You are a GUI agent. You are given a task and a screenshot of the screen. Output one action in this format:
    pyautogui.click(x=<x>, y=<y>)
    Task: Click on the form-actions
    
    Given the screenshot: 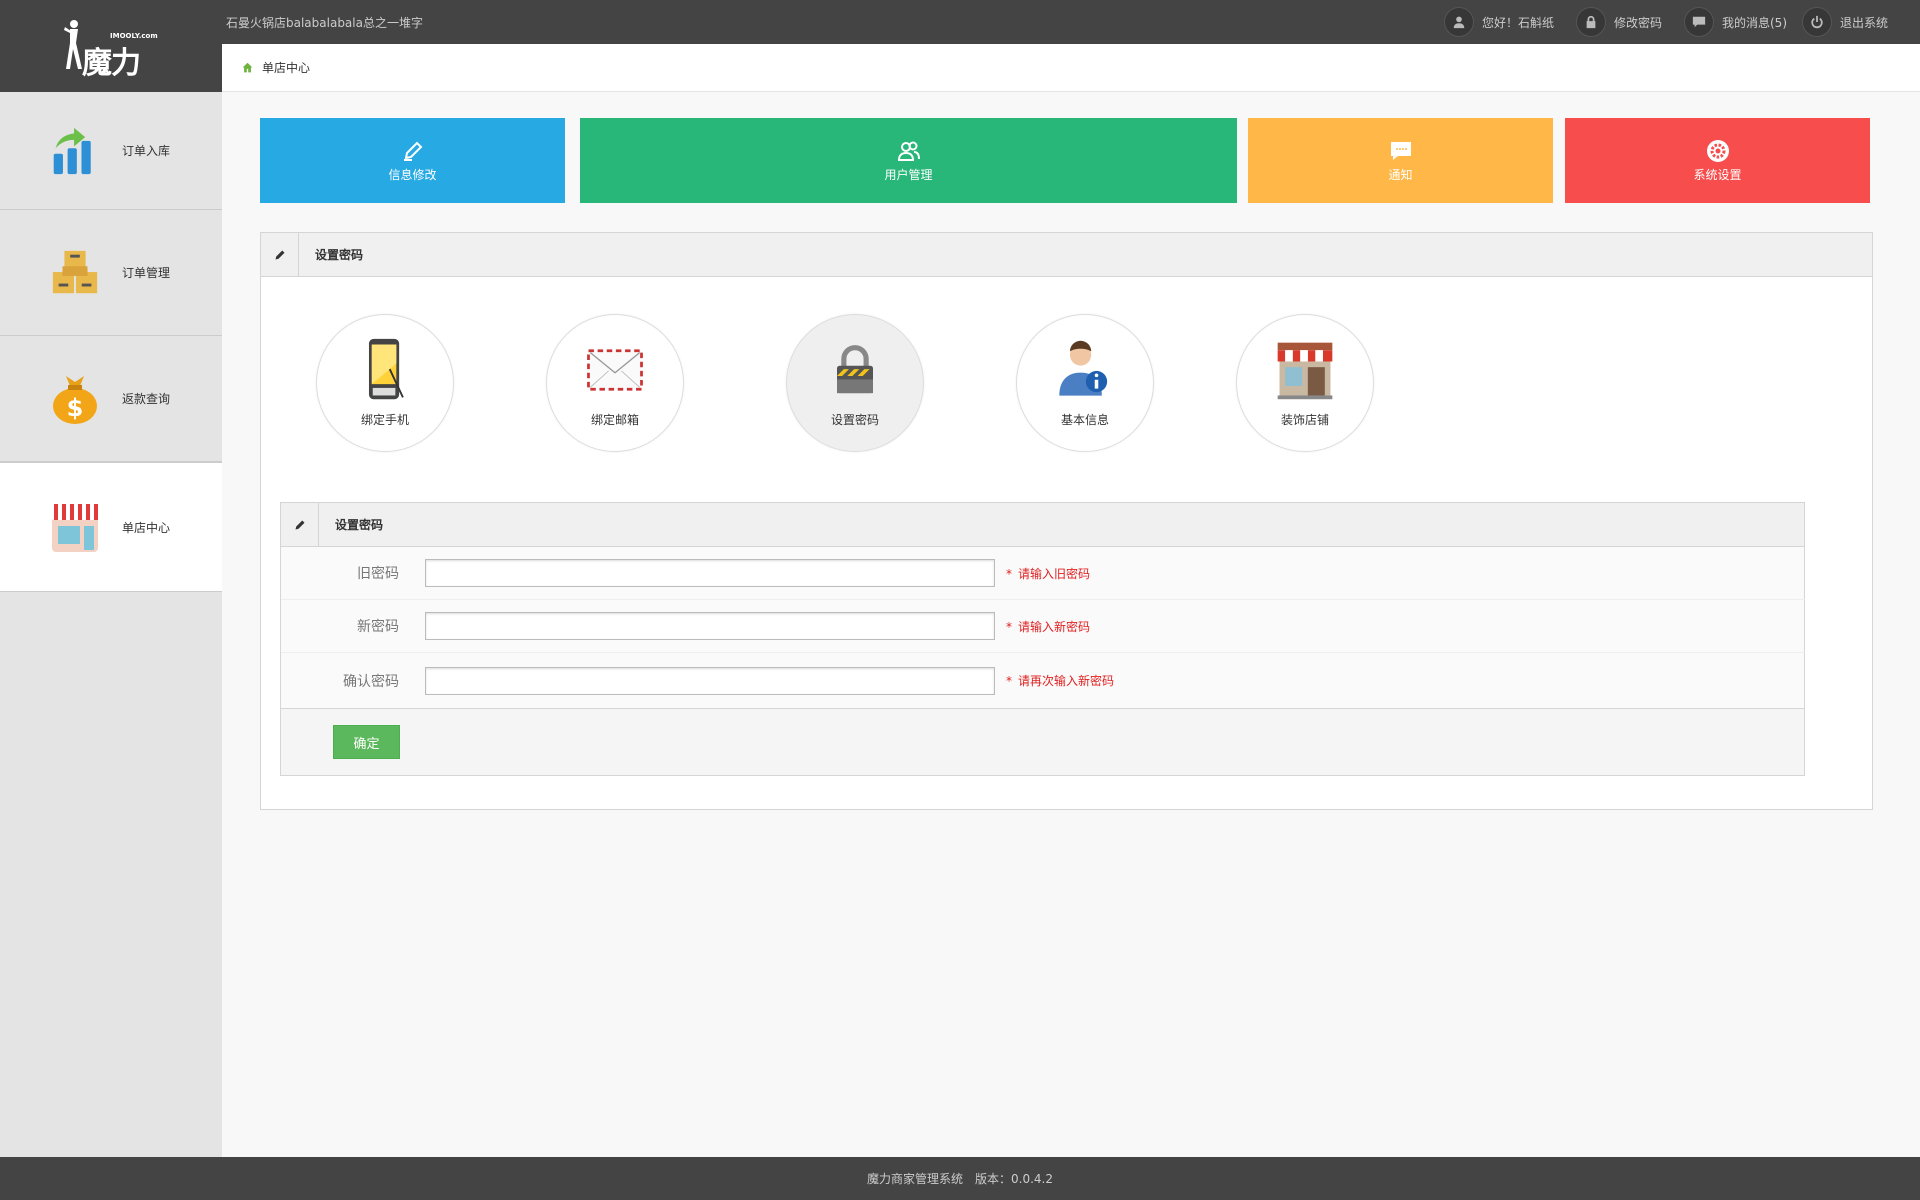 What is the action you would take?
    pyautogui.click(x=1042, y=742)
    